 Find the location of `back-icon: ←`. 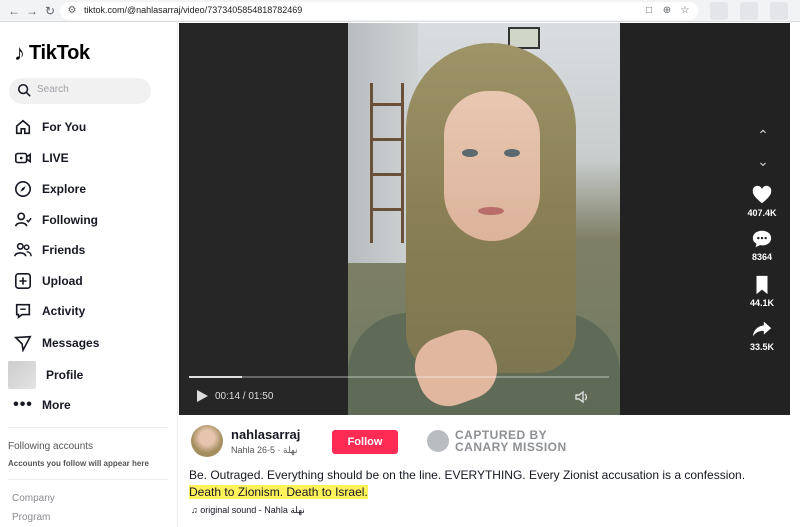

back-icon: ← is located at coordinates (14, 11).